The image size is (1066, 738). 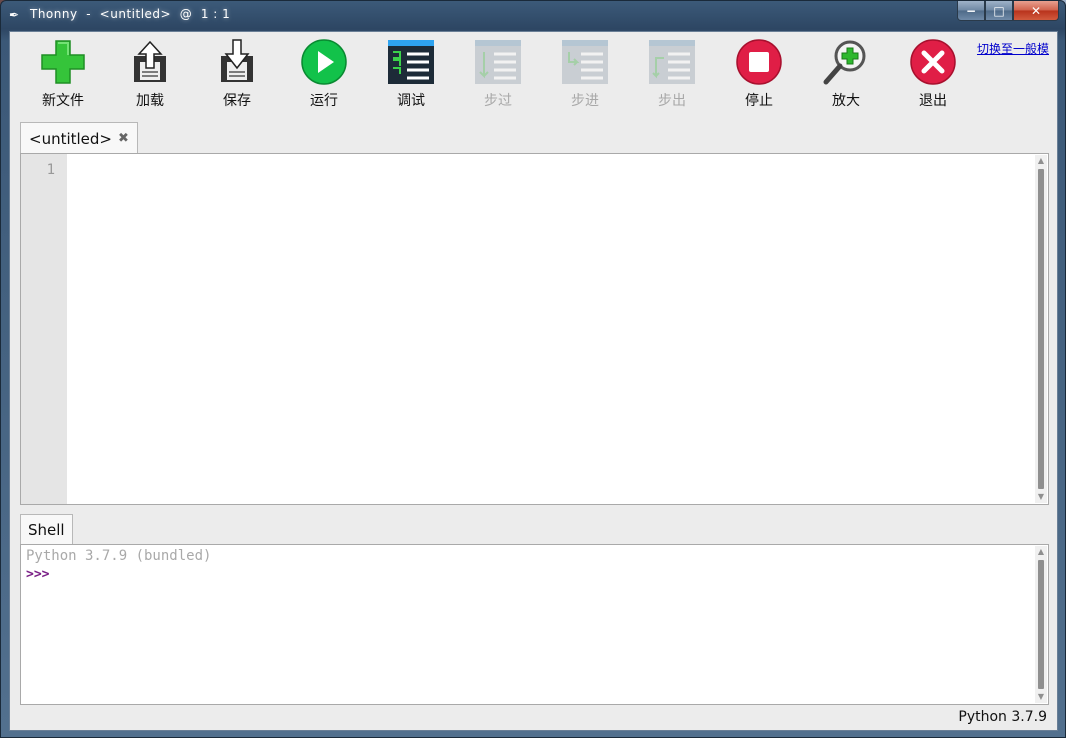 I want to click on window-controls: − □ ✕, so click(x=1008, y=11).